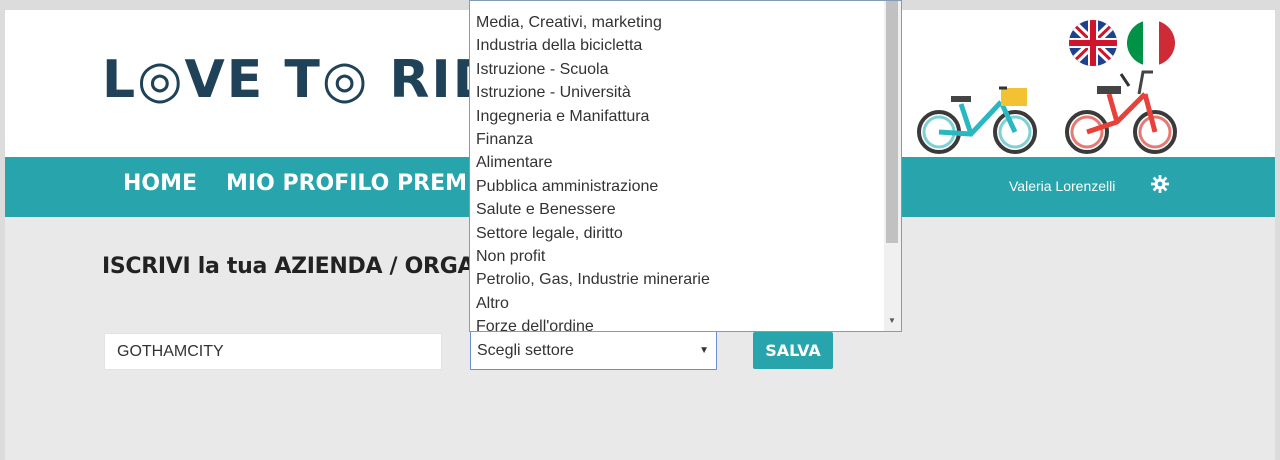 The image size is (1280, 460). Describe the element at coordinates (307, 183) in the screenshot. I see `nav-item-mio-profilo: MIO PROFILO` at that location.